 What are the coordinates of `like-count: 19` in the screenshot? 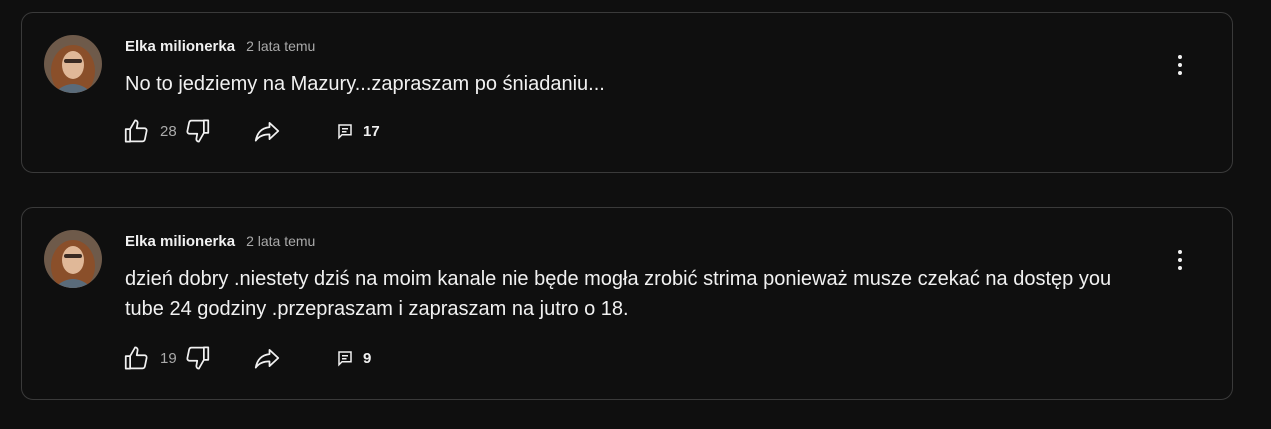 It's located at (168, 358).